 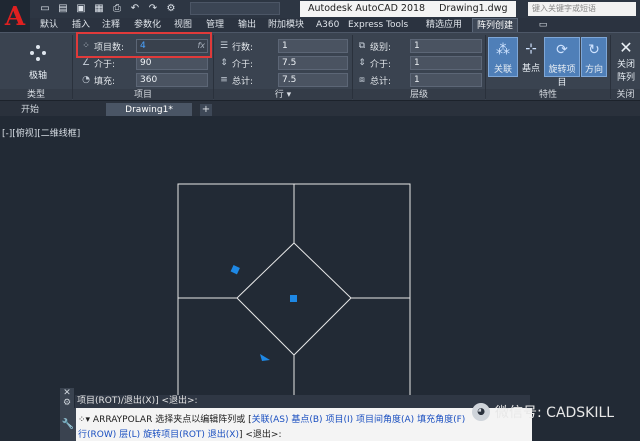 I want to click on print-icon: ⎙, so click(x=117, y=9).